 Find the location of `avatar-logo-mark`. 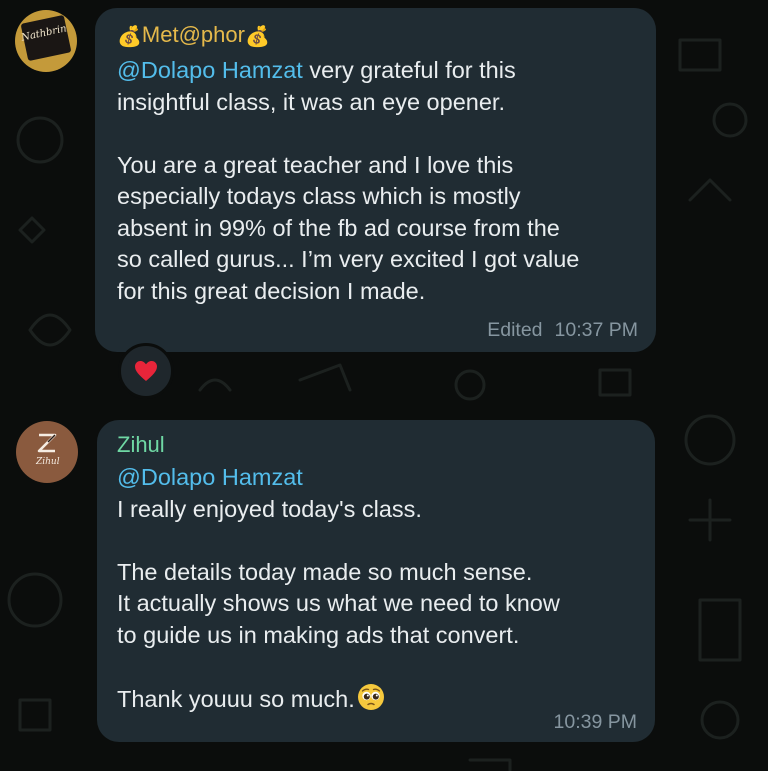

avatar-logo-mark is located at coordinates (47, 443).